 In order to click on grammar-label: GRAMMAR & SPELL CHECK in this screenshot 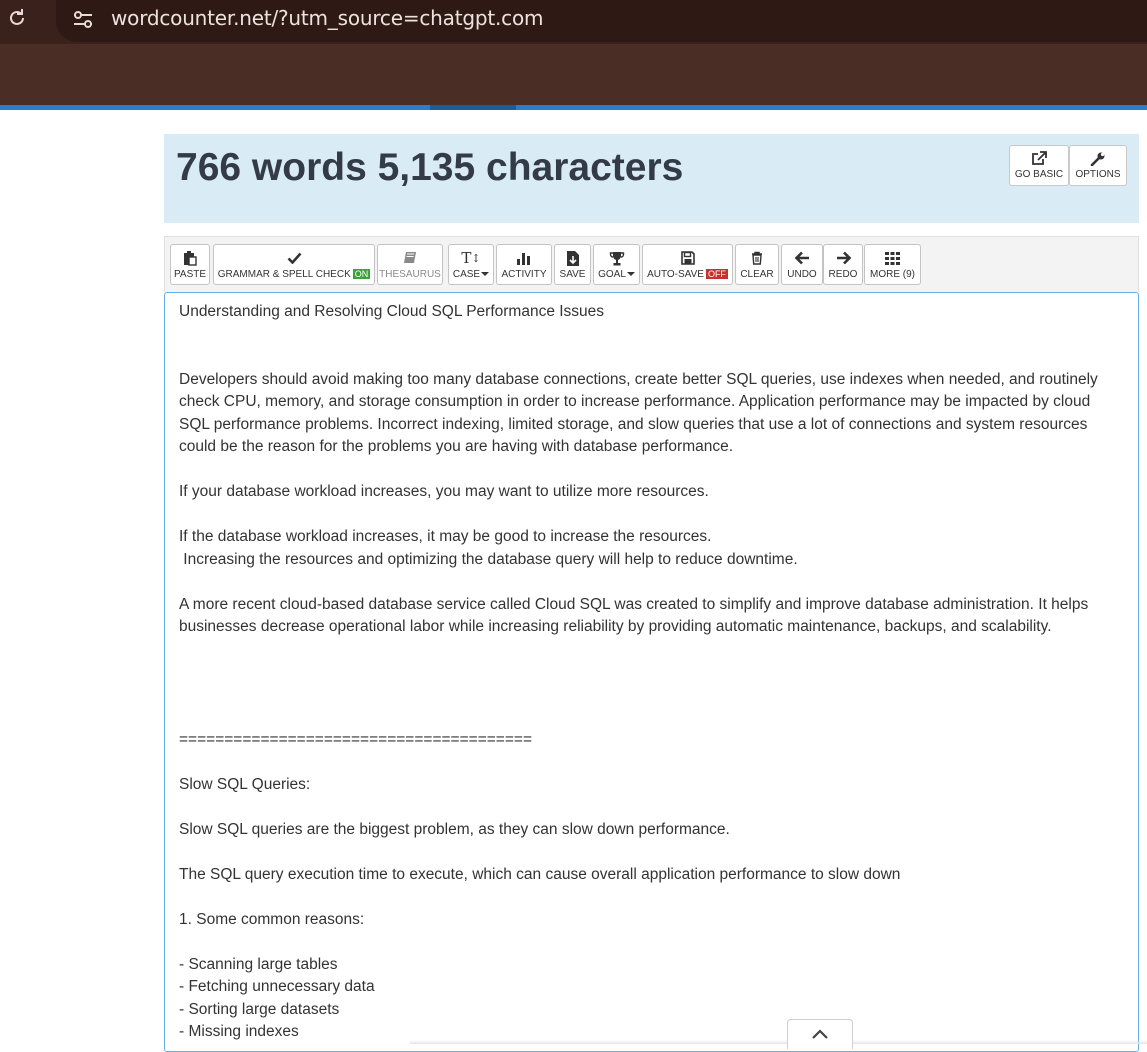, I will do `click(284, 274)`.